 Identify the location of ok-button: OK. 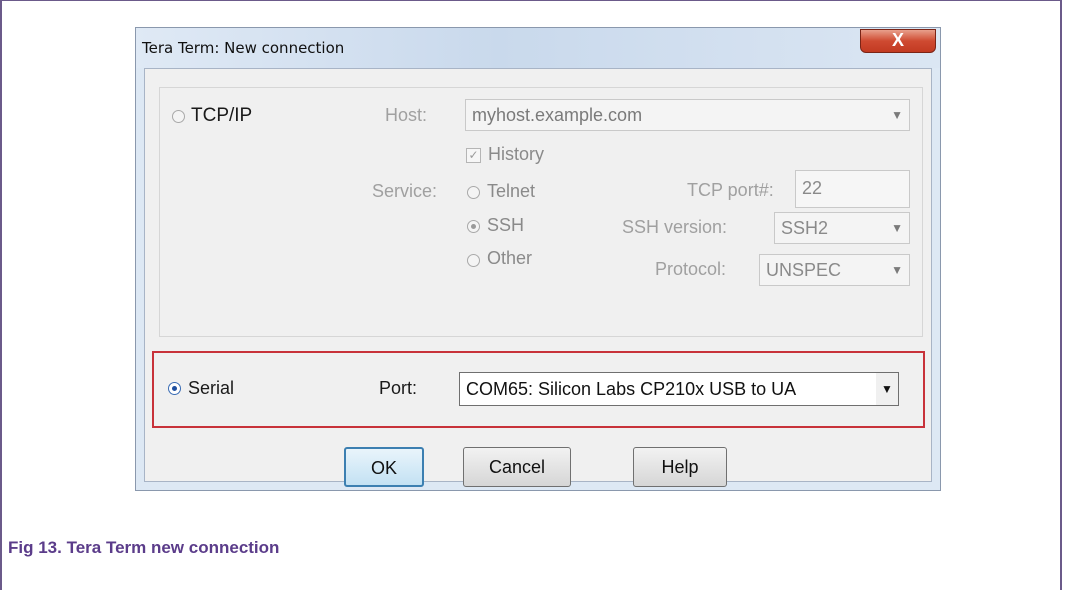
(384, 467).